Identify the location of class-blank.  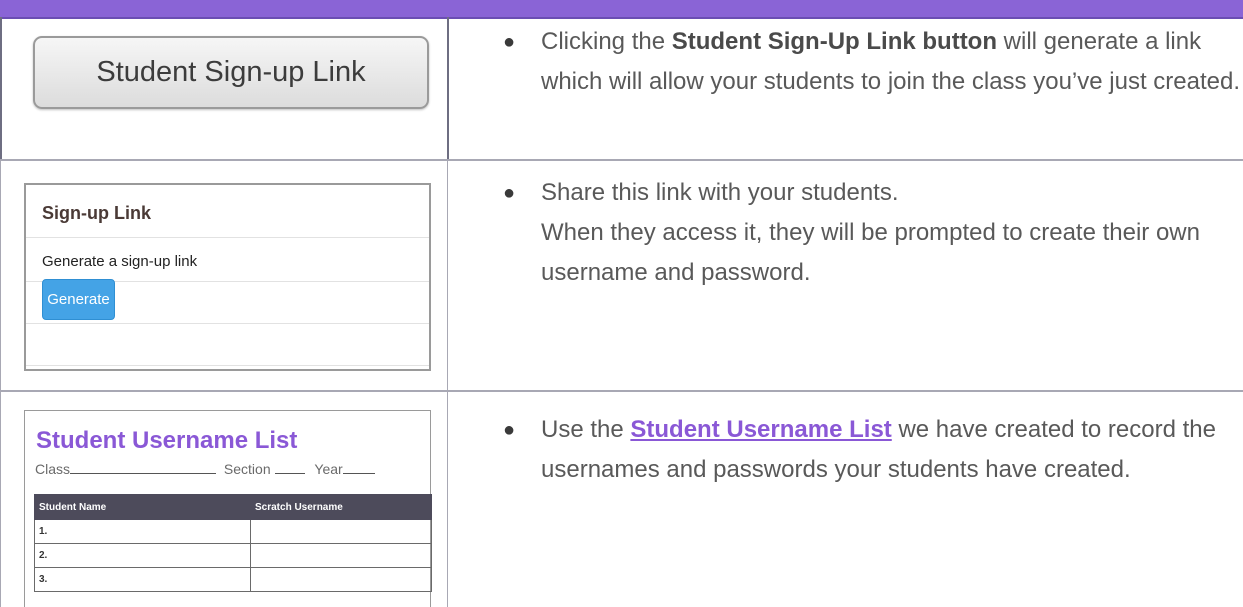
(143, 467).